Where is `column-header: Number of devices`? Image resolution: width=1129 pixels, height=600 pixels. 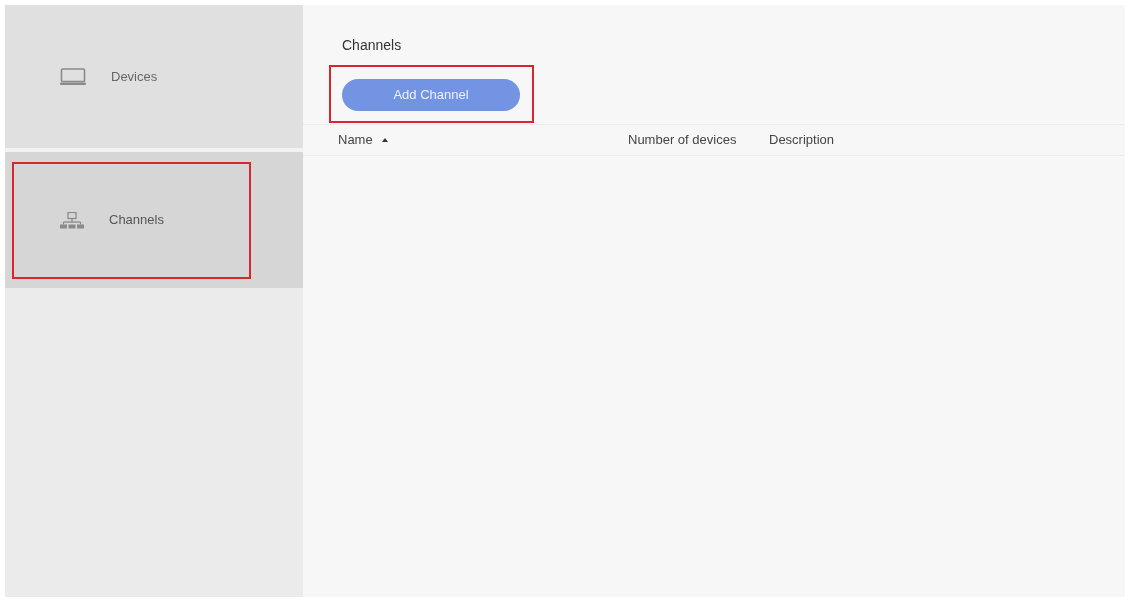
column-header: Number of devices is located at coordinates (682, 140).